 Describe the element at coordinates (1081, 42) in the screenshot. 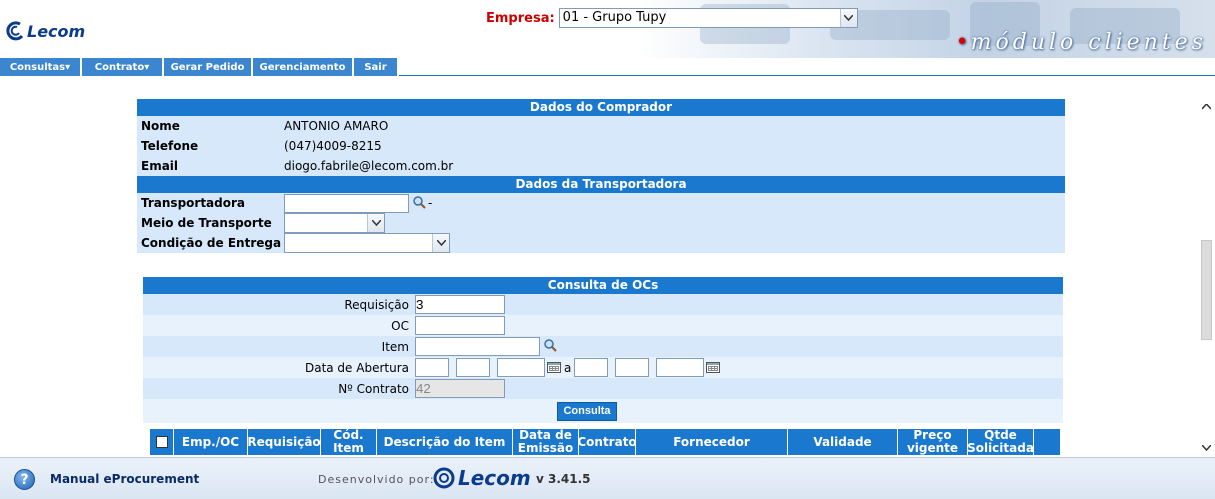

I see `module-title: •módulo clientes` at that location.